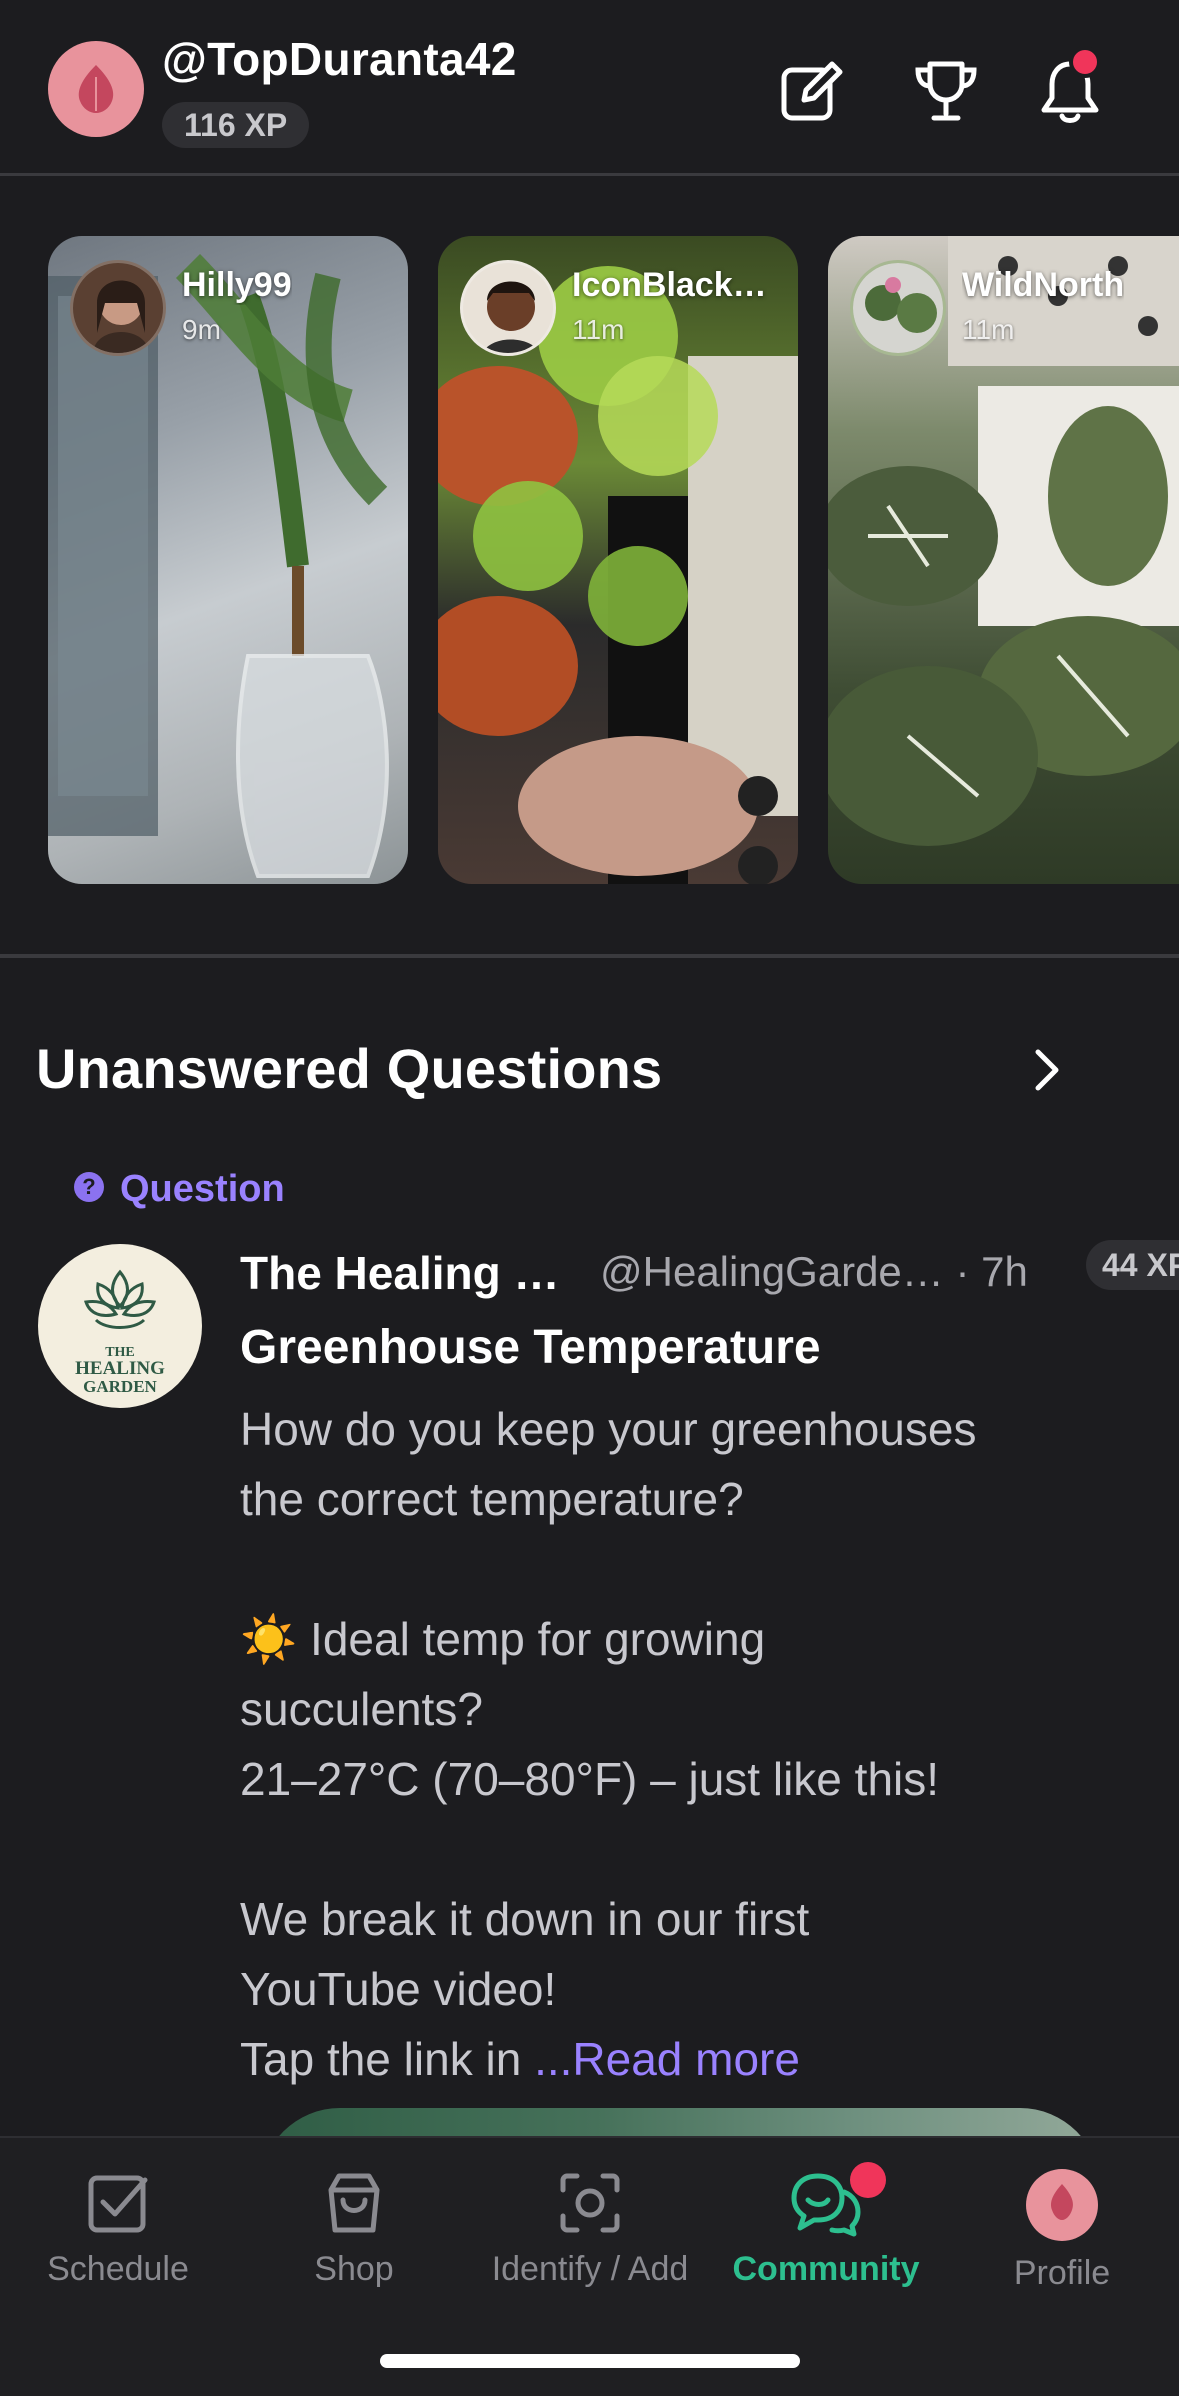 This screenshot has height=2396, width=1179. Describe the element at coordinates (236, 125) in the screenshot. I see `xp-badge: 116 XP` at that location.